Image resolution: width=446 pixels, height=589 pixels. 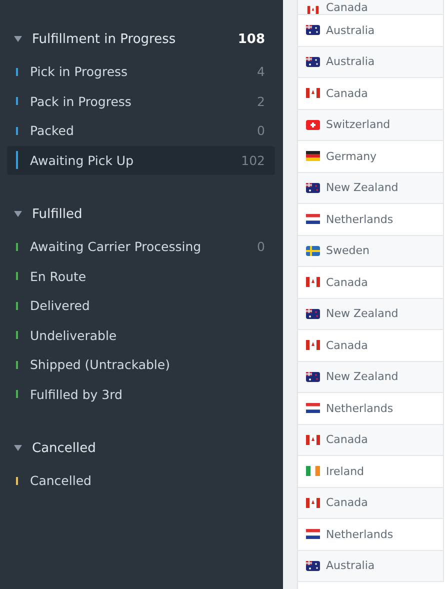 What do you see at coordinates (141, 131) in the screenshot?
I see `sidebar-item: Packed 0` at bounding box center [141, 131].